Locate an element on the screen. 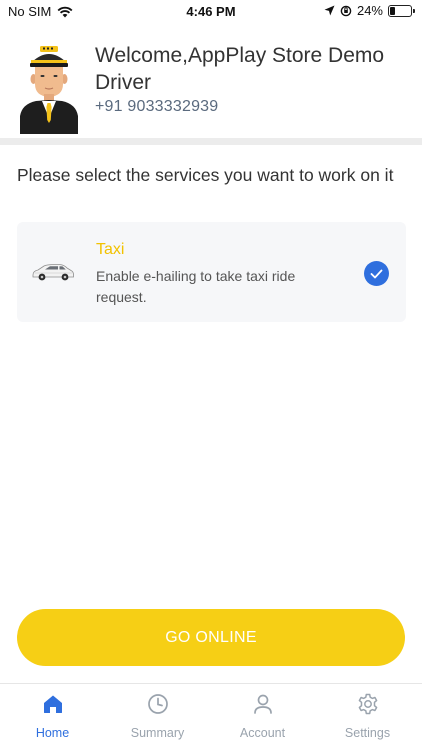 The width and height of the screenshot is (422, 750). nav-item-account: Account is located at coordinates (262, 717).